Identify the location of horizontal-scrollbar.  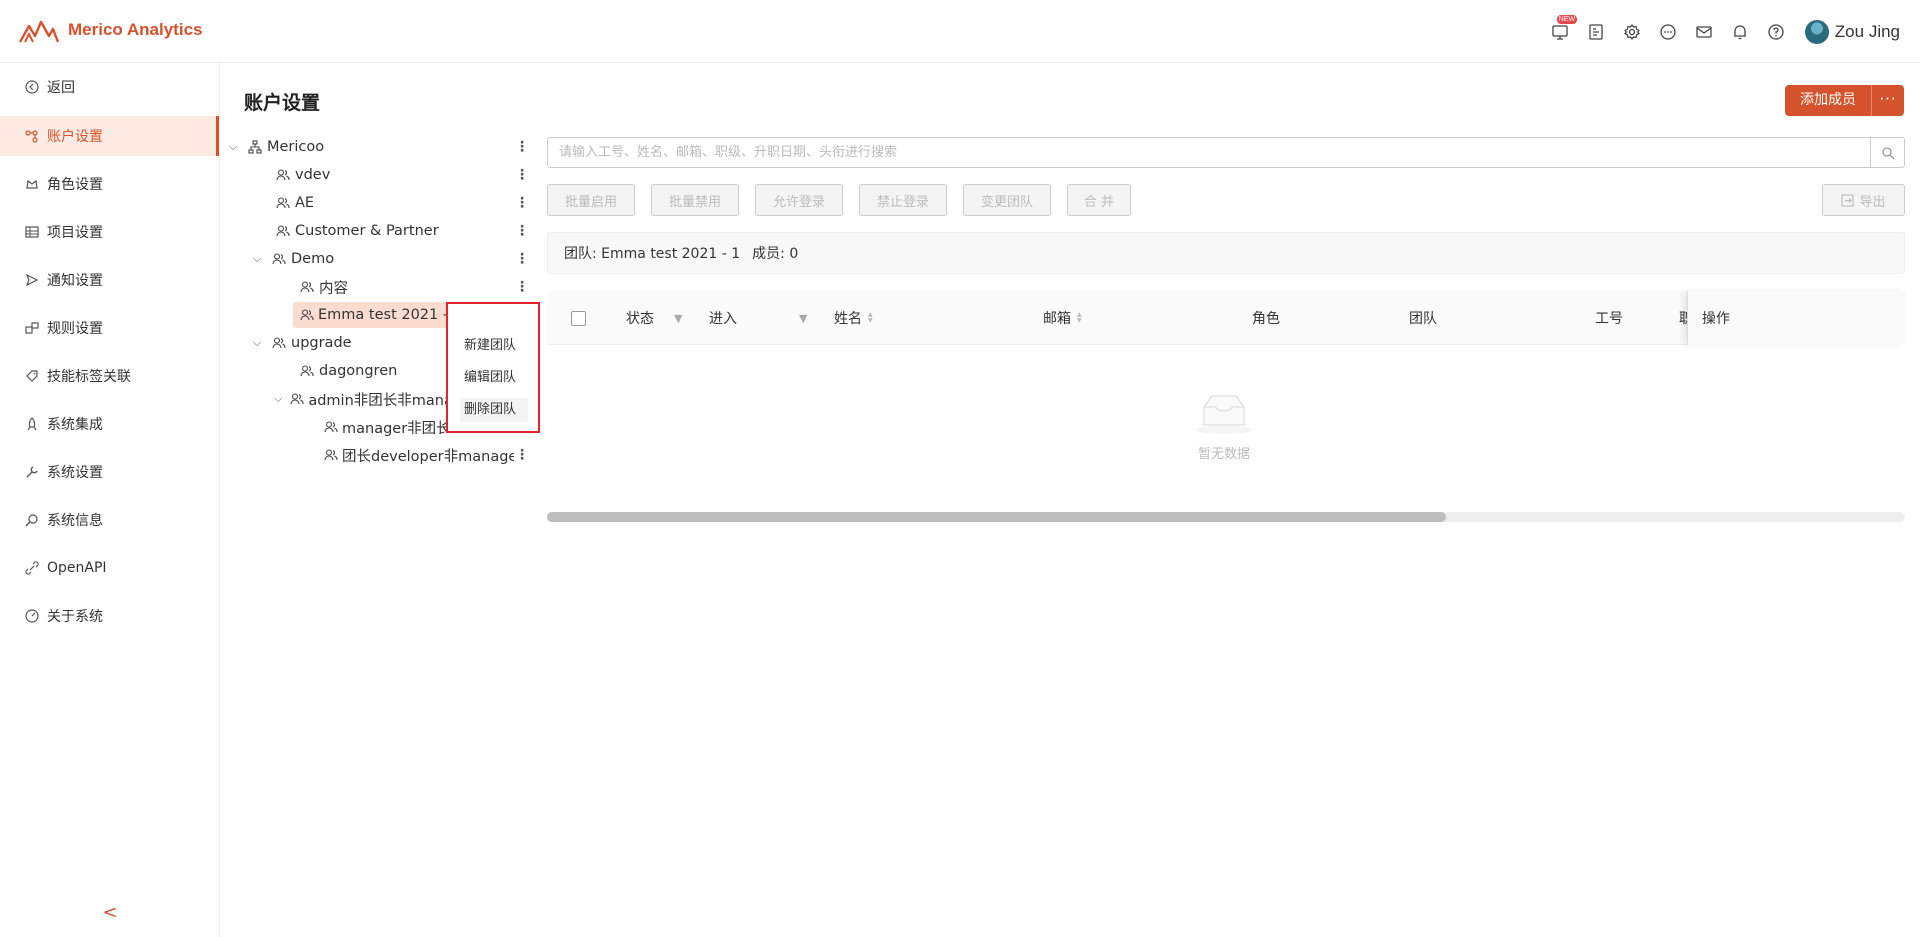
(1226, 517).